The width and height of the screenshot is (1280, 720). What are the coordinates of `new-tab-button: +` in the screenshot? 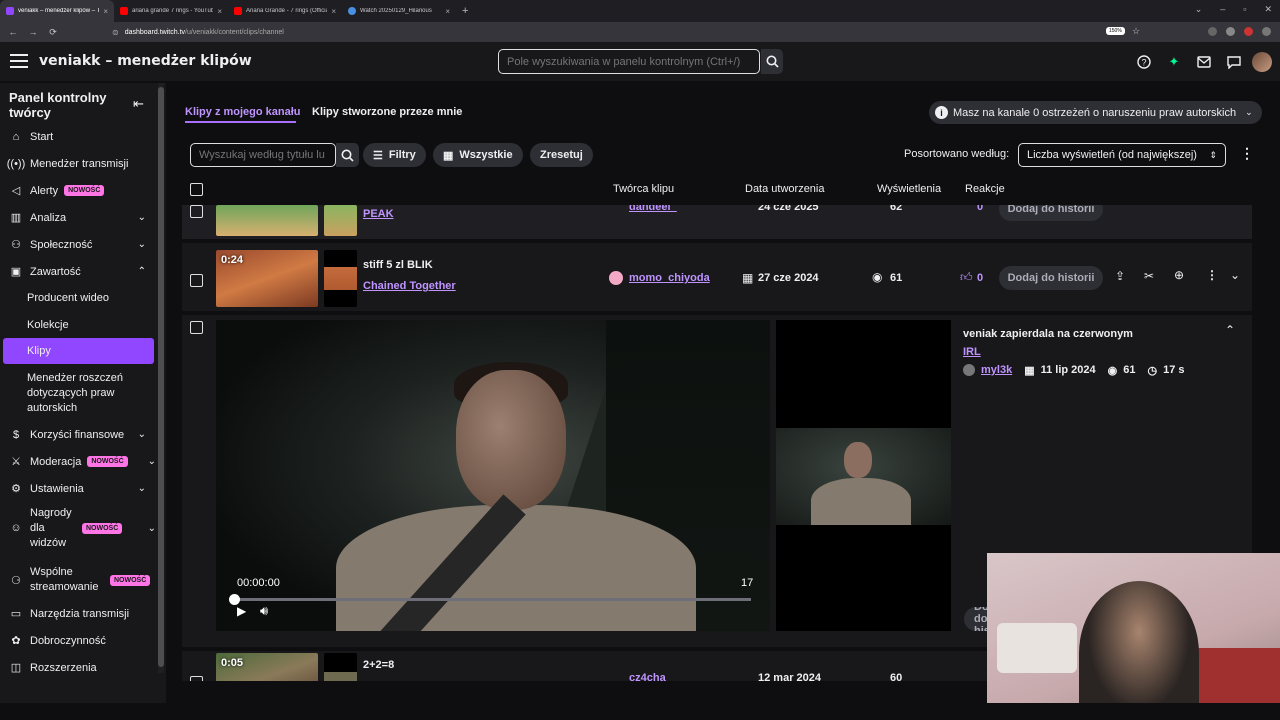 It's located at (465, 11).